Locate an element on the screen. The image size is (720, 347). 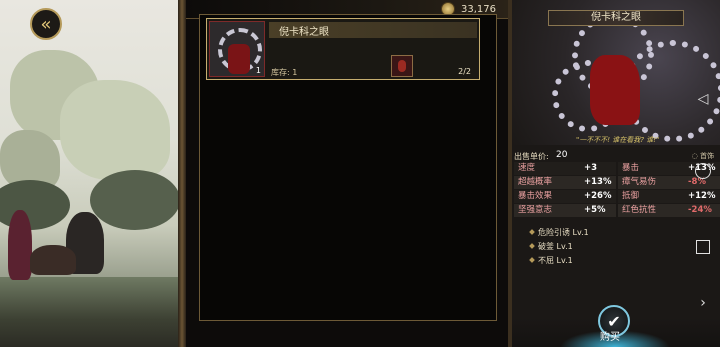
circle-icon is located at coordinates (703, 171).